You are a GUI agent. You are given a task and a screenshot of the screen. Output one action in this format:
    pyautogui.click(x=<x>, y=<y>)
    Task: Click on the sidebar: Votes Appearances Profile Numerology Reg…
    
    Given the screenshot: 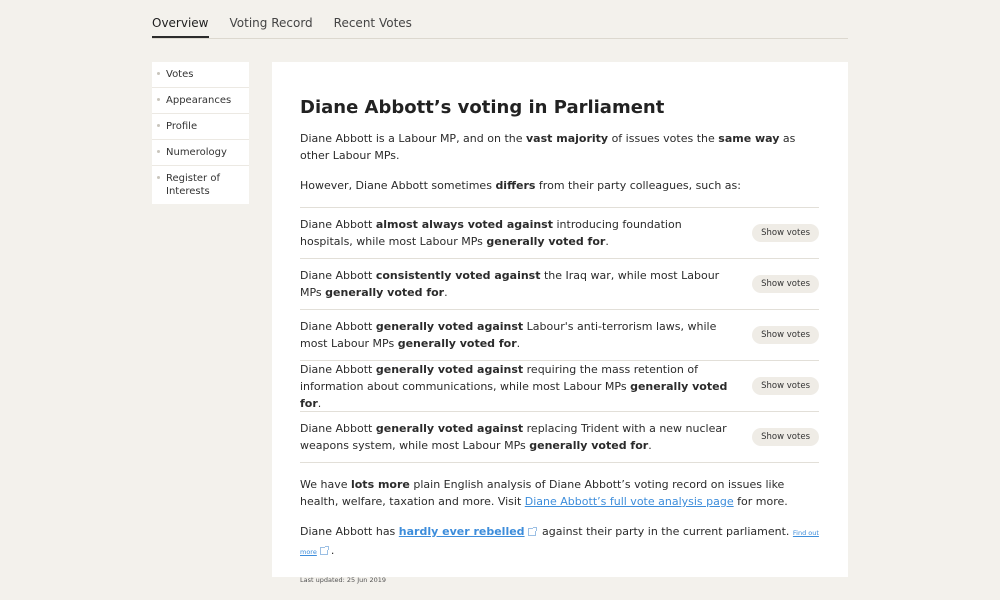 What is the action you would take?
    pyautogui.click(x=200, y=133)
    